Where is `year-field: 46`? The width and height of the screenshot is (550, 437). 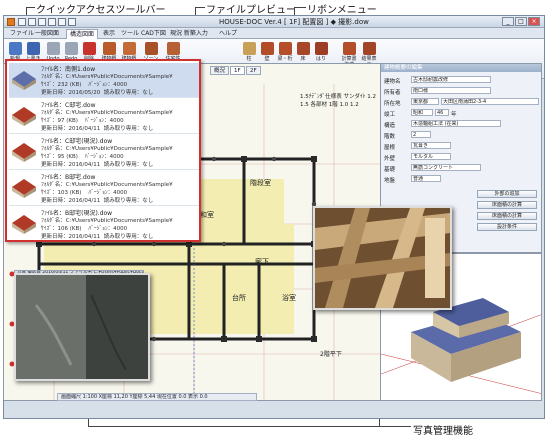 year-field: 46 is located at coordinates (442, 112).